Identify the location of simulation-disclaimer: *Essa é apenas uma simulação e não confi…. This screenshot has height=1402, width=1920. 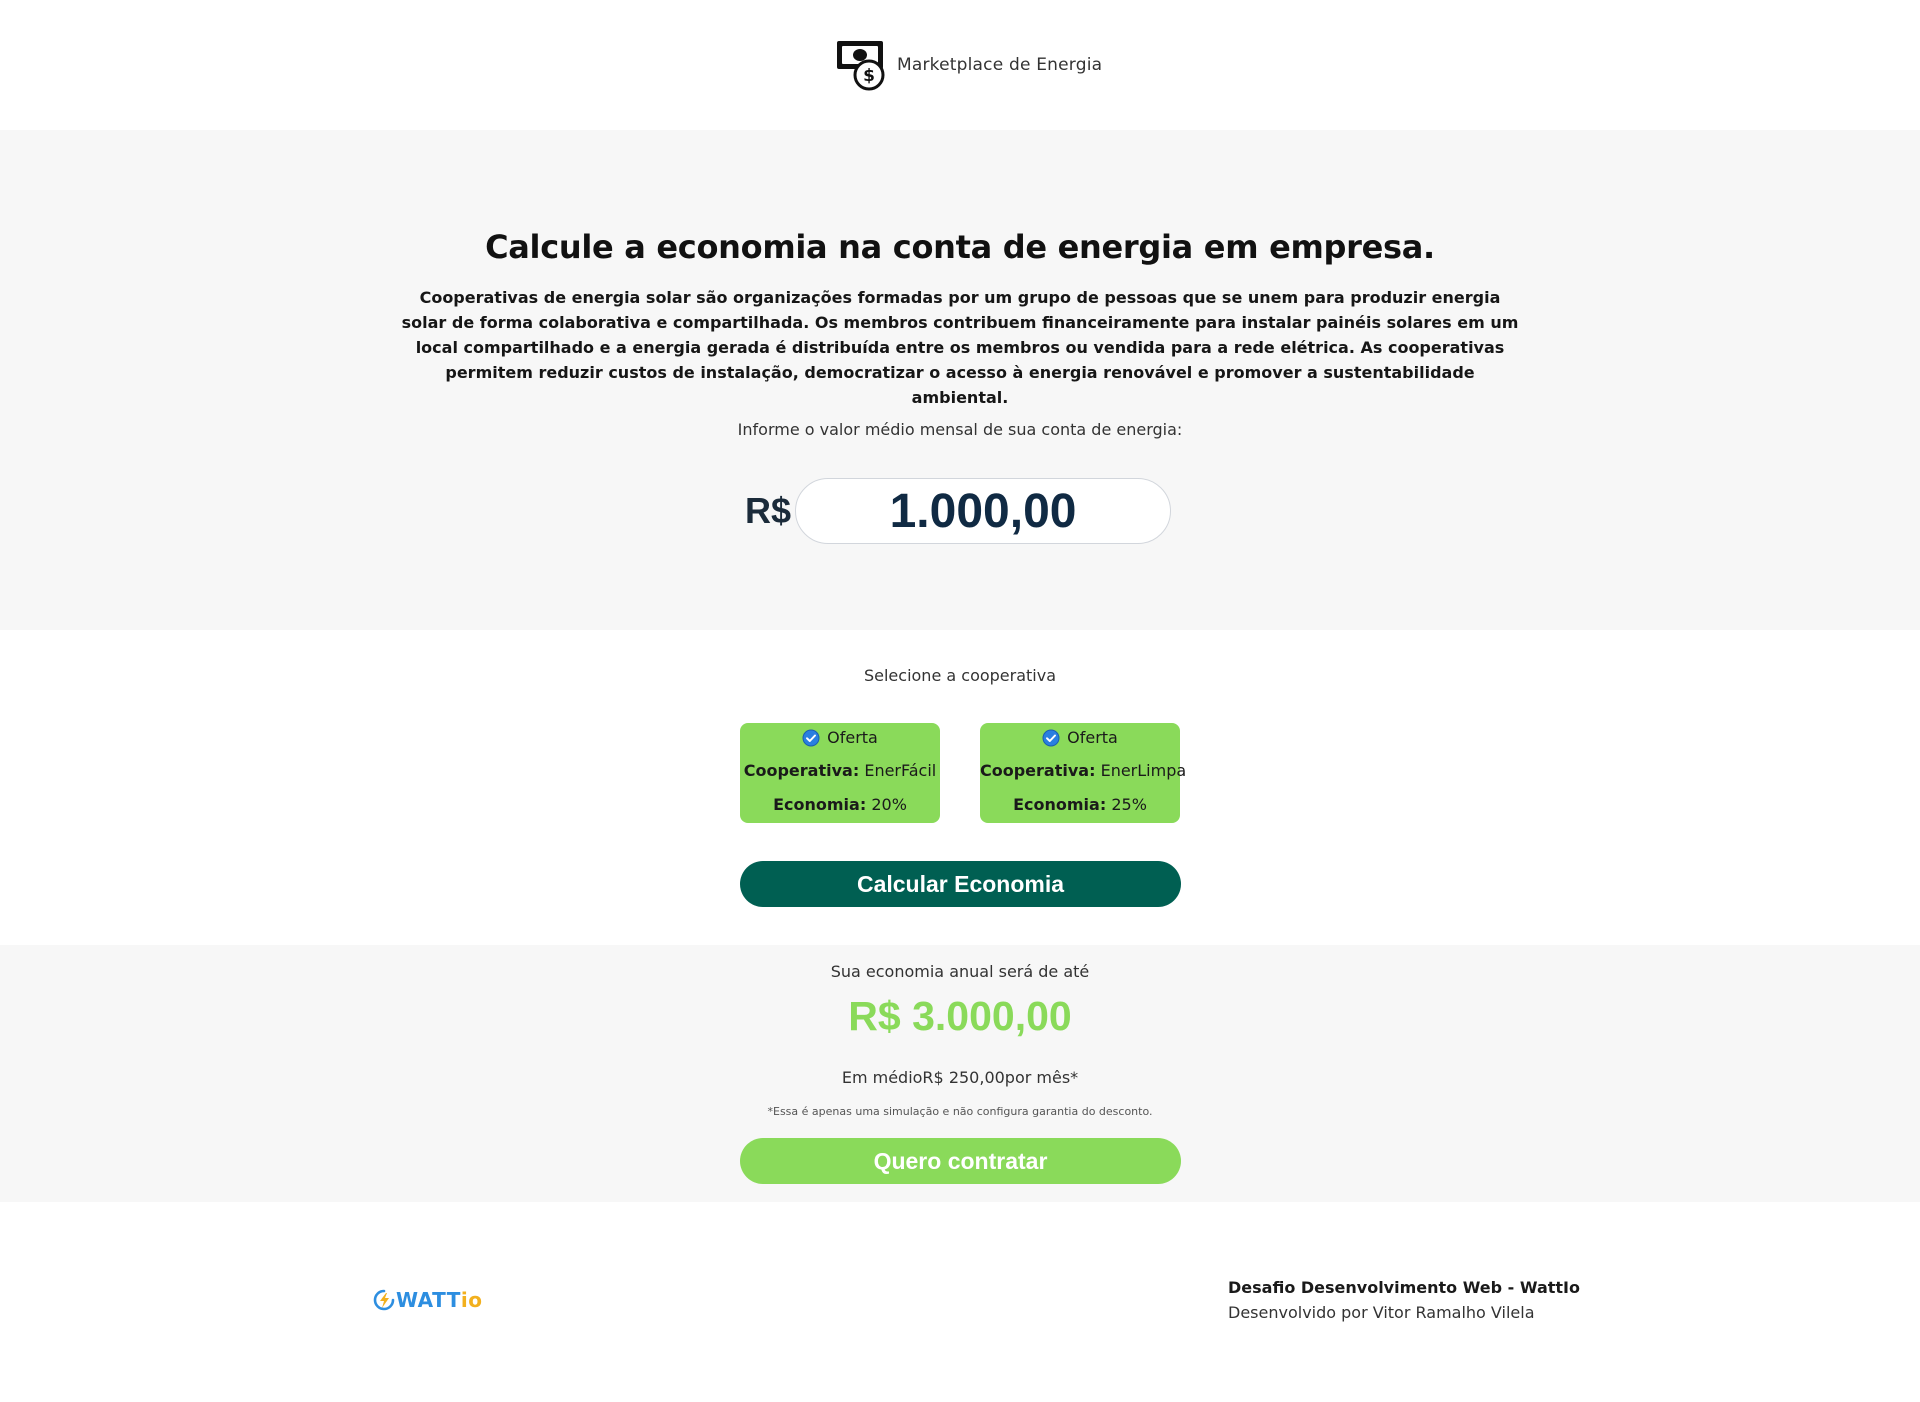
(960, 1111).